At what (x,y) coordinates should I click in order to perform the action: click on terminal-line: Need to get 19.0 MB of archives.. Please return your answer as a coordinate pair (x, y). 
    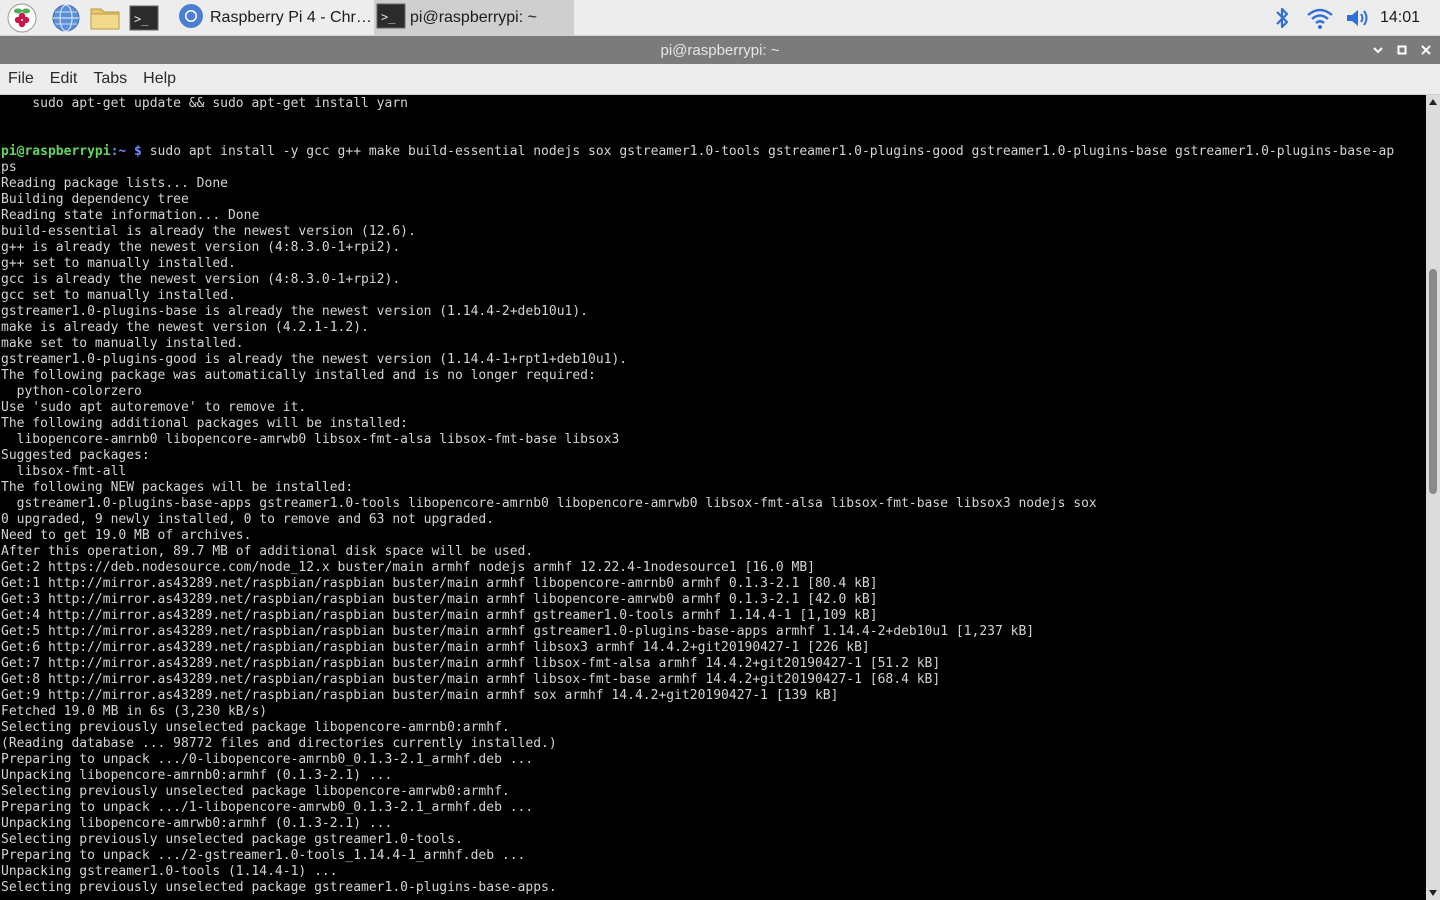
    Looking at the image, I should click on (697, 536).